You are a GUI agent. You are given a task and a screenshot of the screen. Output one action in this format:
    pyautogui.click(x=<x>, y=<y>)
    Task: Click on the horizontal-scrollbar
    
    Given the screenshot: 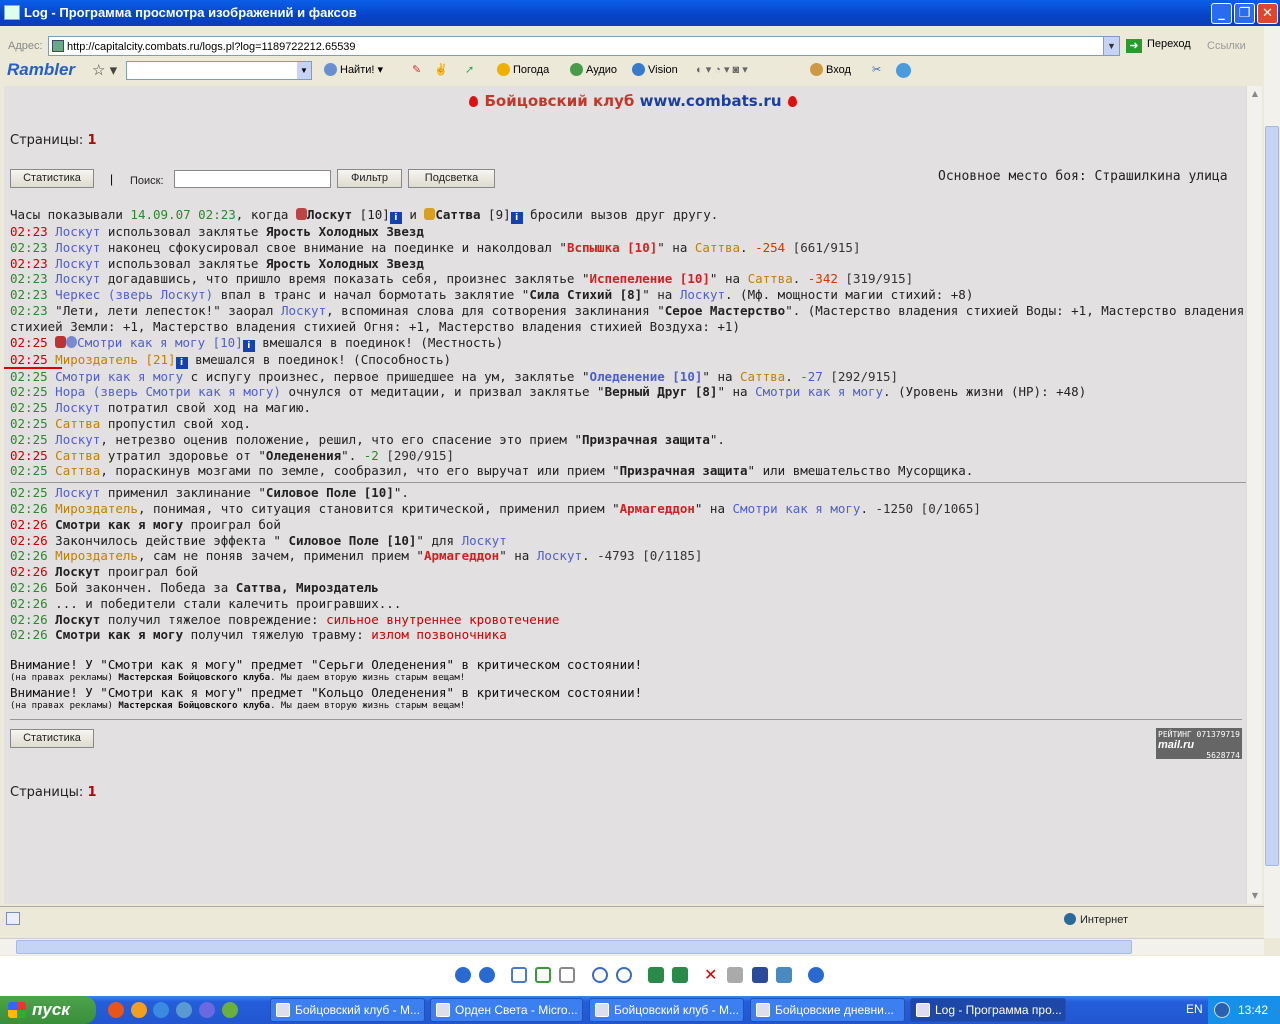 What is the action you would take?
    pyautogui.click(x=632, y=946)
    